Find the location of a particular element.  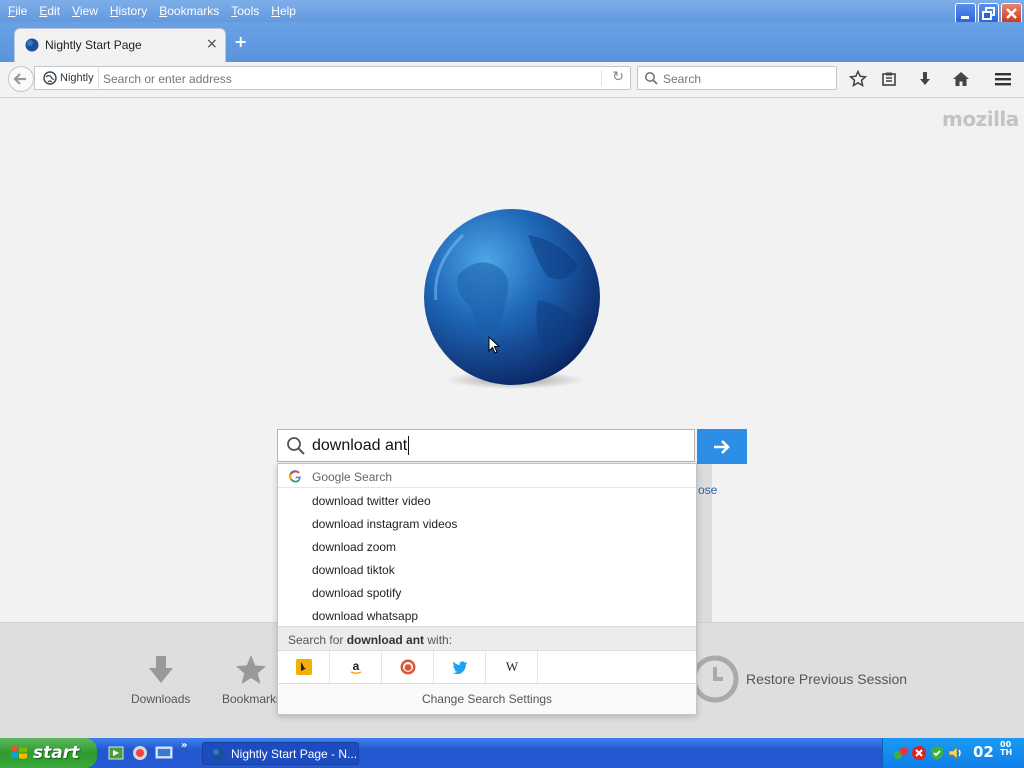

google-icon is located at coordinates (295, 476).